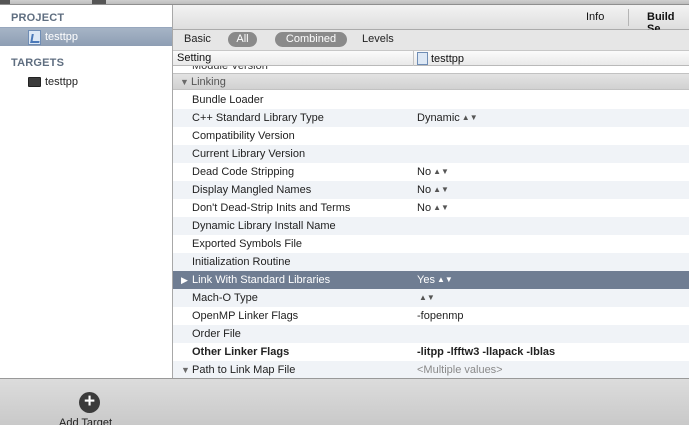 Image resolution: width=689 pixels, height=425 pixels. What do you see at coordinates (241, 352) in the screenshot?
I see `setting-name: Other Linker Flags` at bounding box center [241, 352].